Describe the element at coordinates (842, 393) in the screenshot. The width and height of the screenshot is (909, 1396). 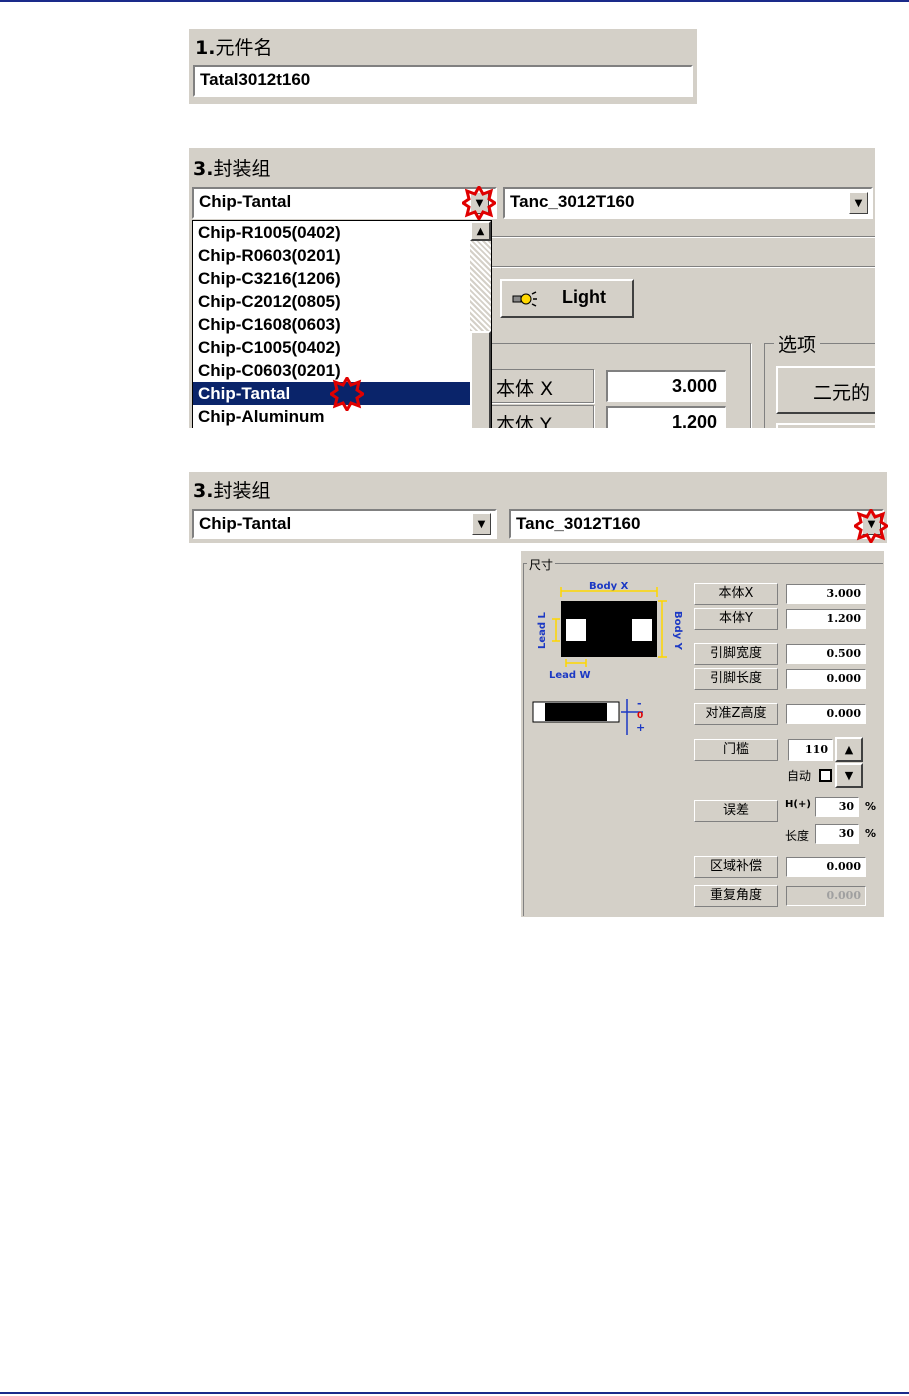
I see `options-button-label: 二元的` at that location.